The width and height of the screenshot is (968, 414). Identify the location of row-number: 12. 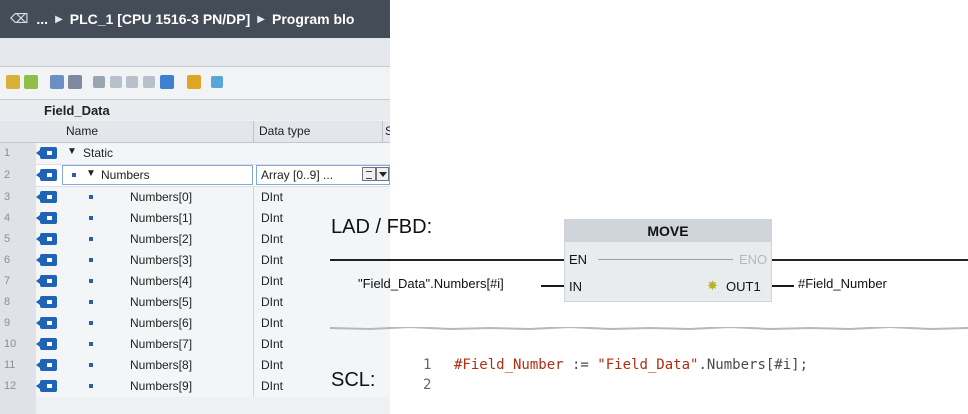
(18, 386).